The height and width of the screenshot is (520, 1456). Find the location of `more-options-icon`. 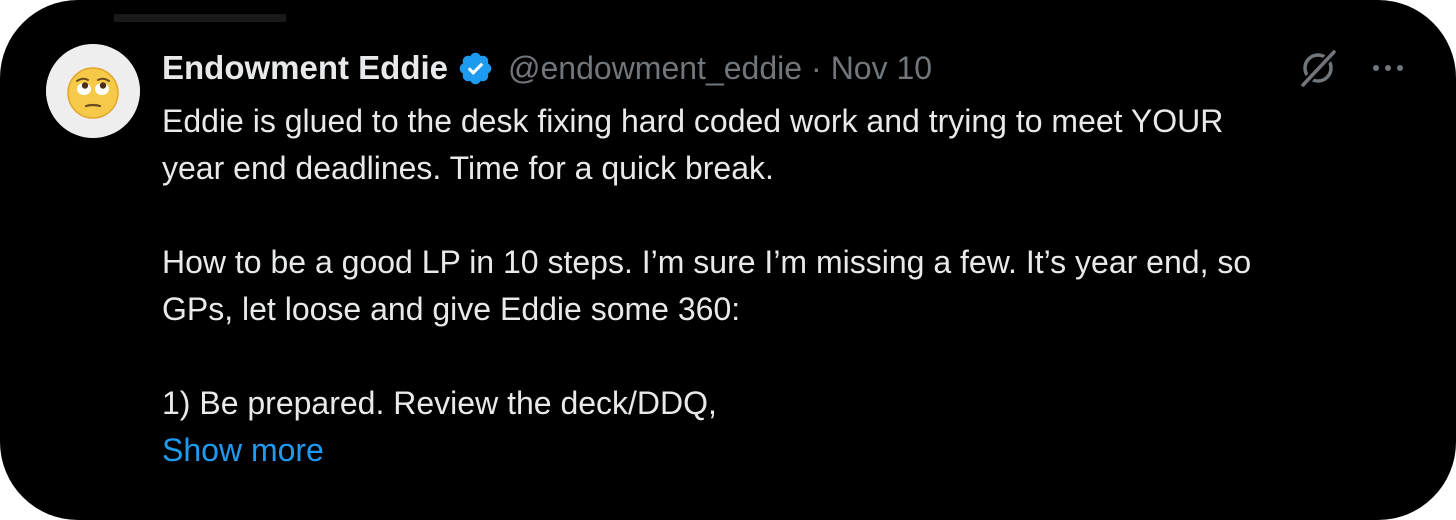

more-options-icon is located at coordinates (1388, 70).